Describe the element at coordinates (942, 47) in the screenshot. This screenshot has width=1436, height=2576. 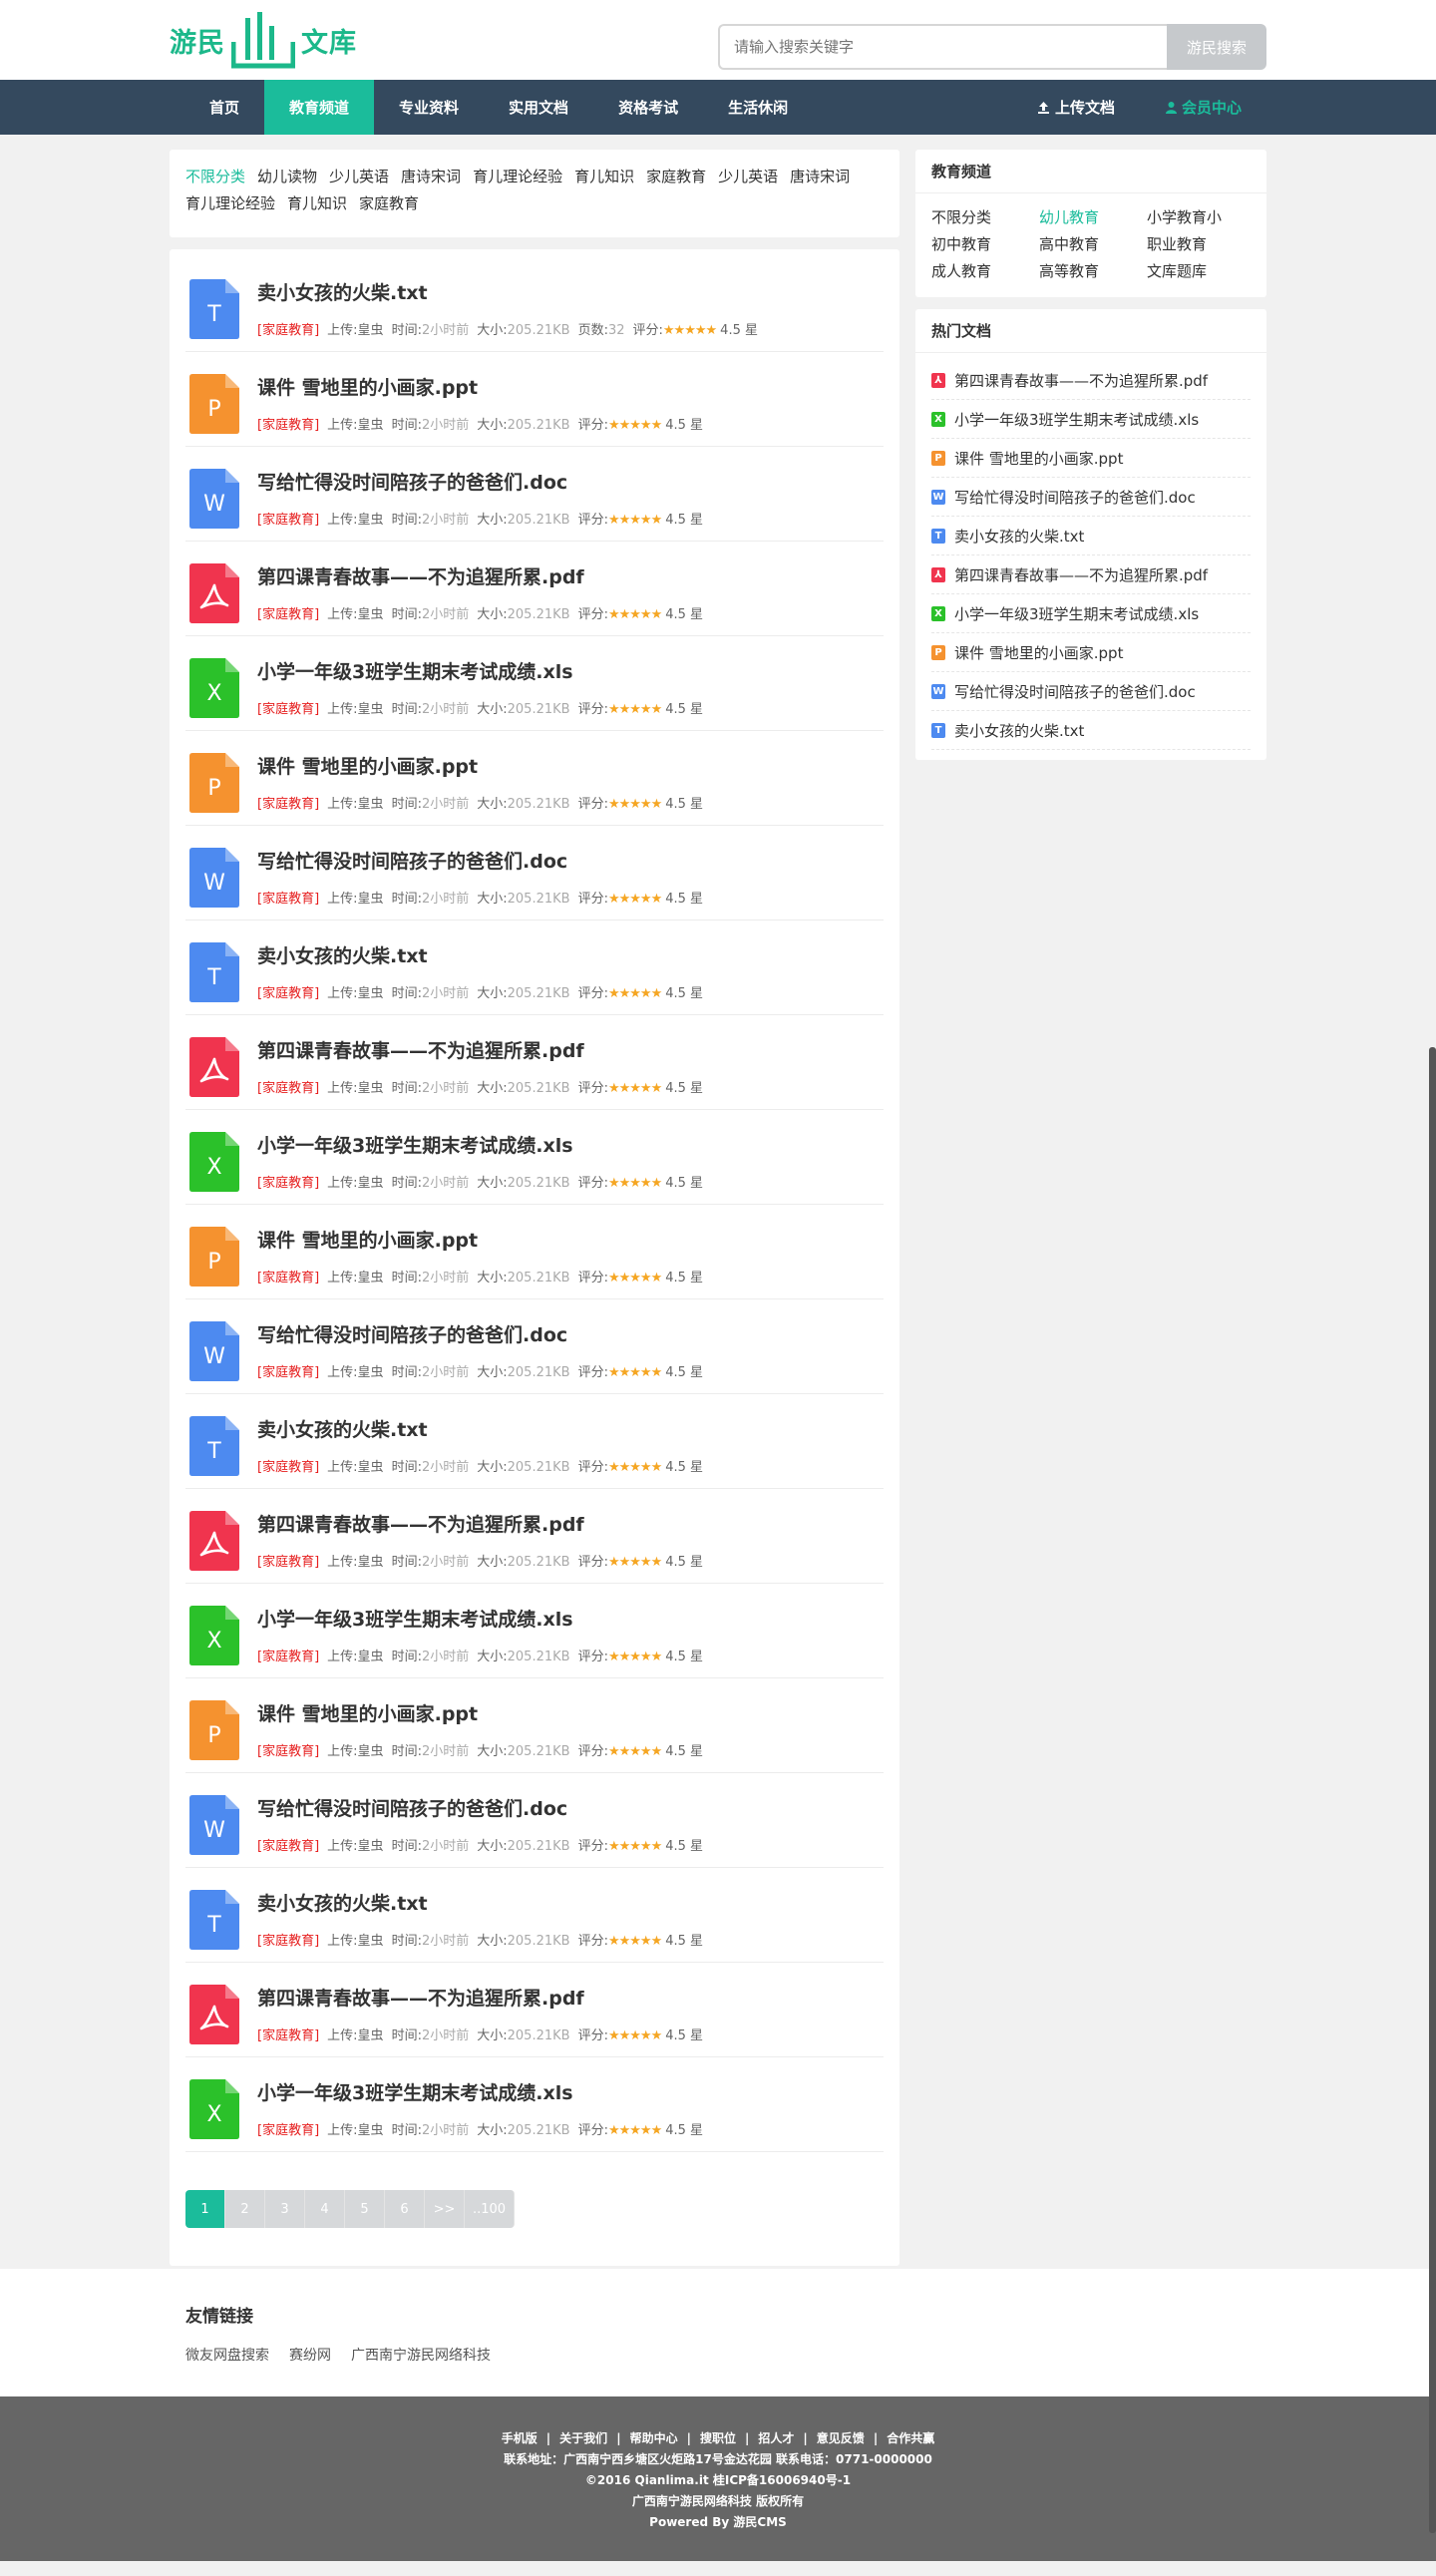
I see `search-input` at that location.